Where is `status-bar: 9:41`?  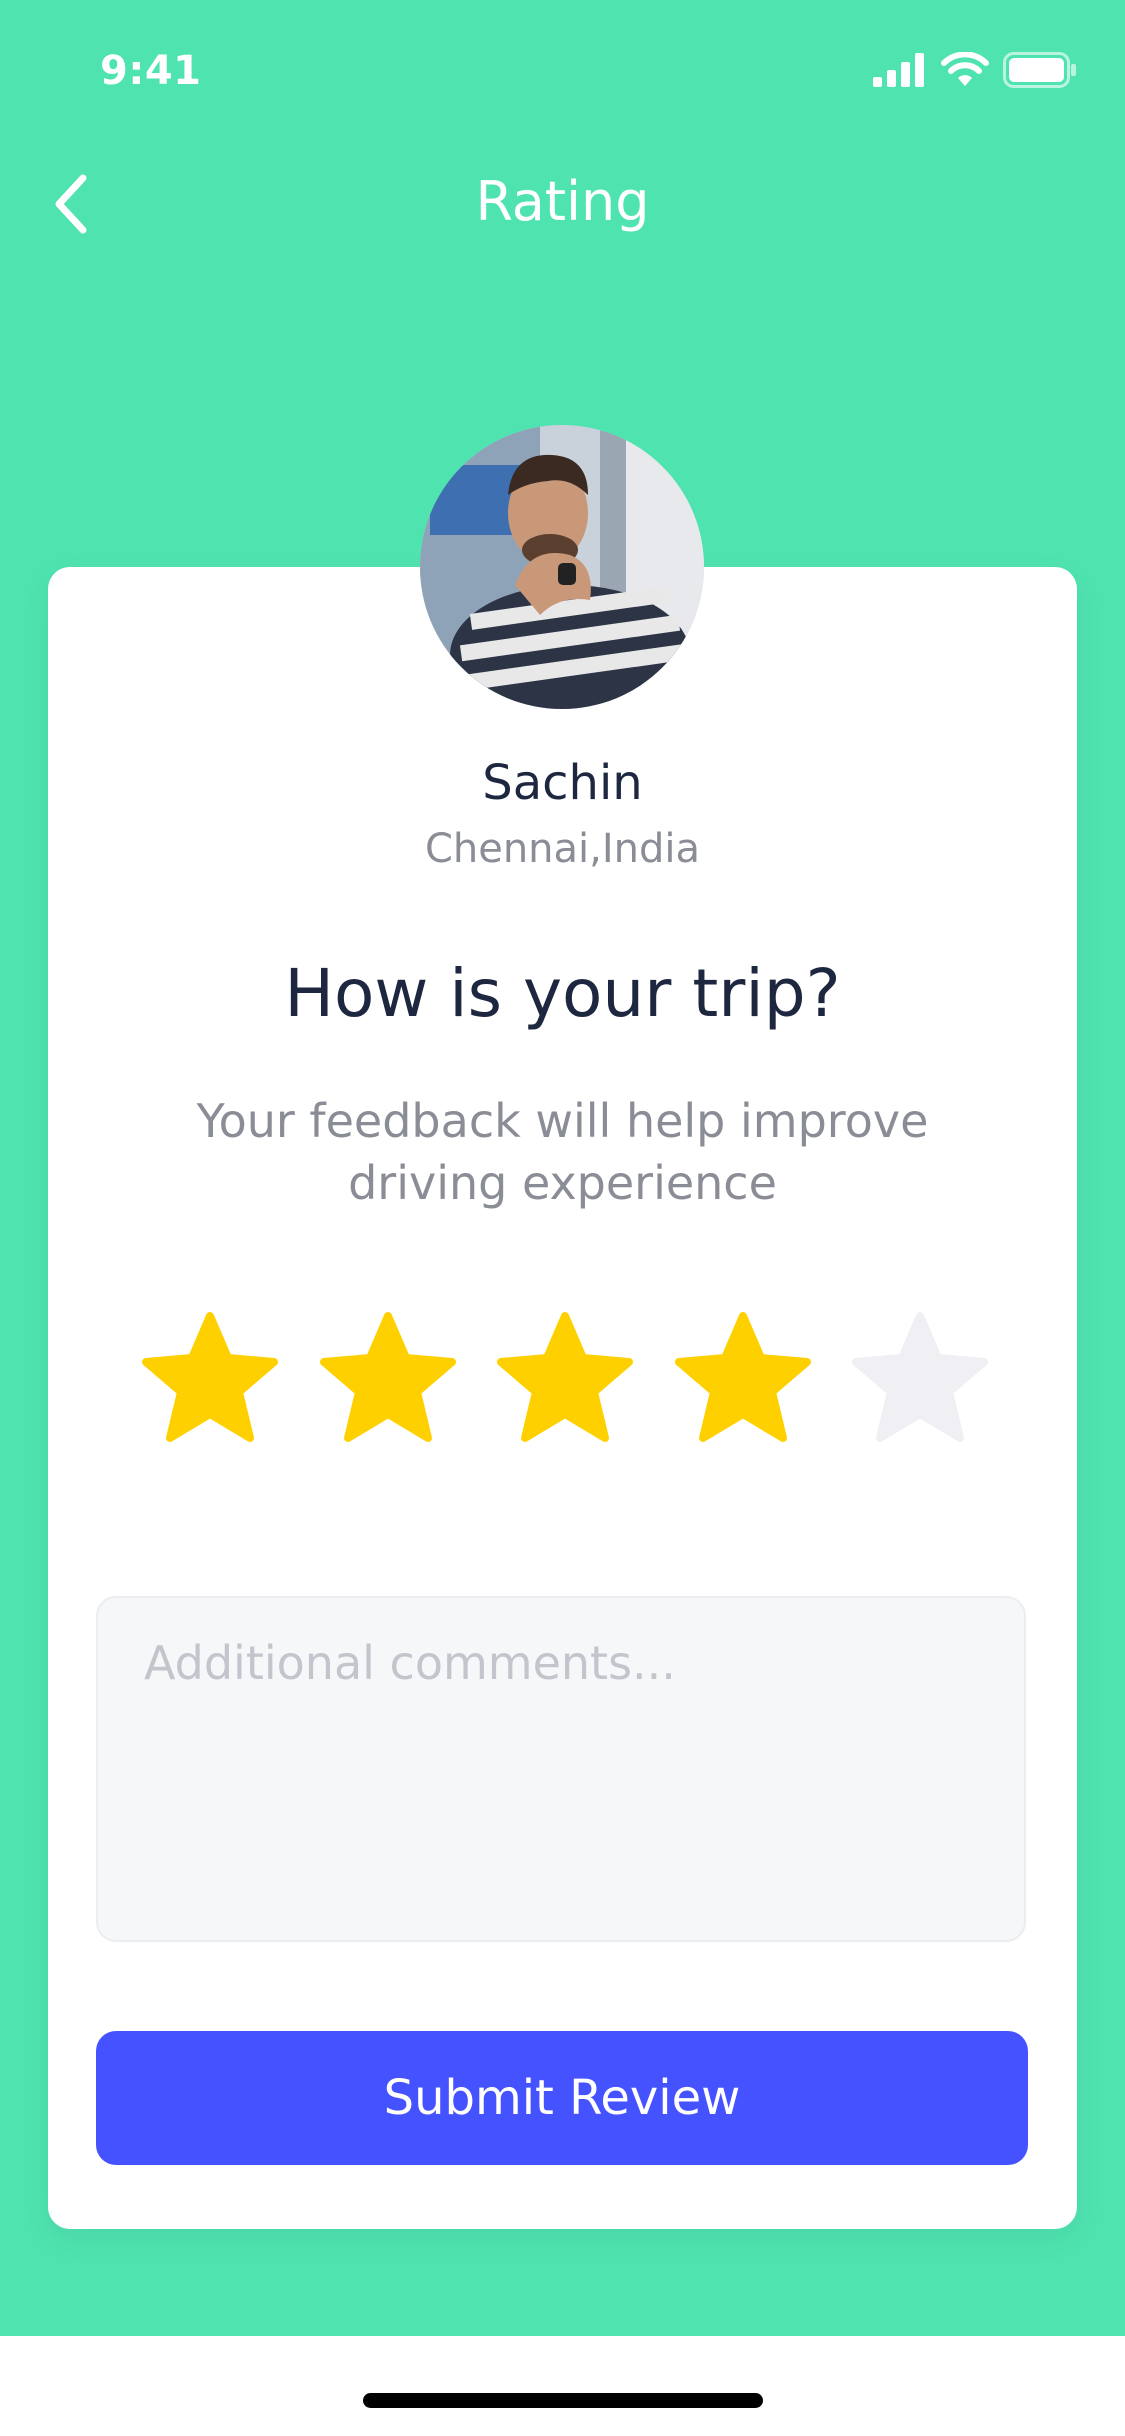 status-bar: 9:41 is located at coordinates (562, 70).